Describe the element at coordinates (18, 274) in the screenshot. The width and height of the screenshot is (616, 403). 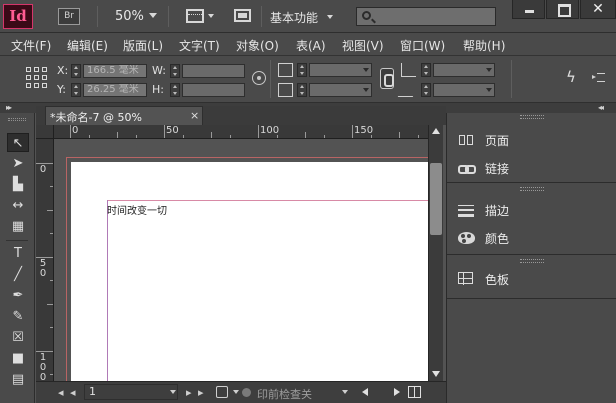
I see `line-tool-icon: ╱` at that location.